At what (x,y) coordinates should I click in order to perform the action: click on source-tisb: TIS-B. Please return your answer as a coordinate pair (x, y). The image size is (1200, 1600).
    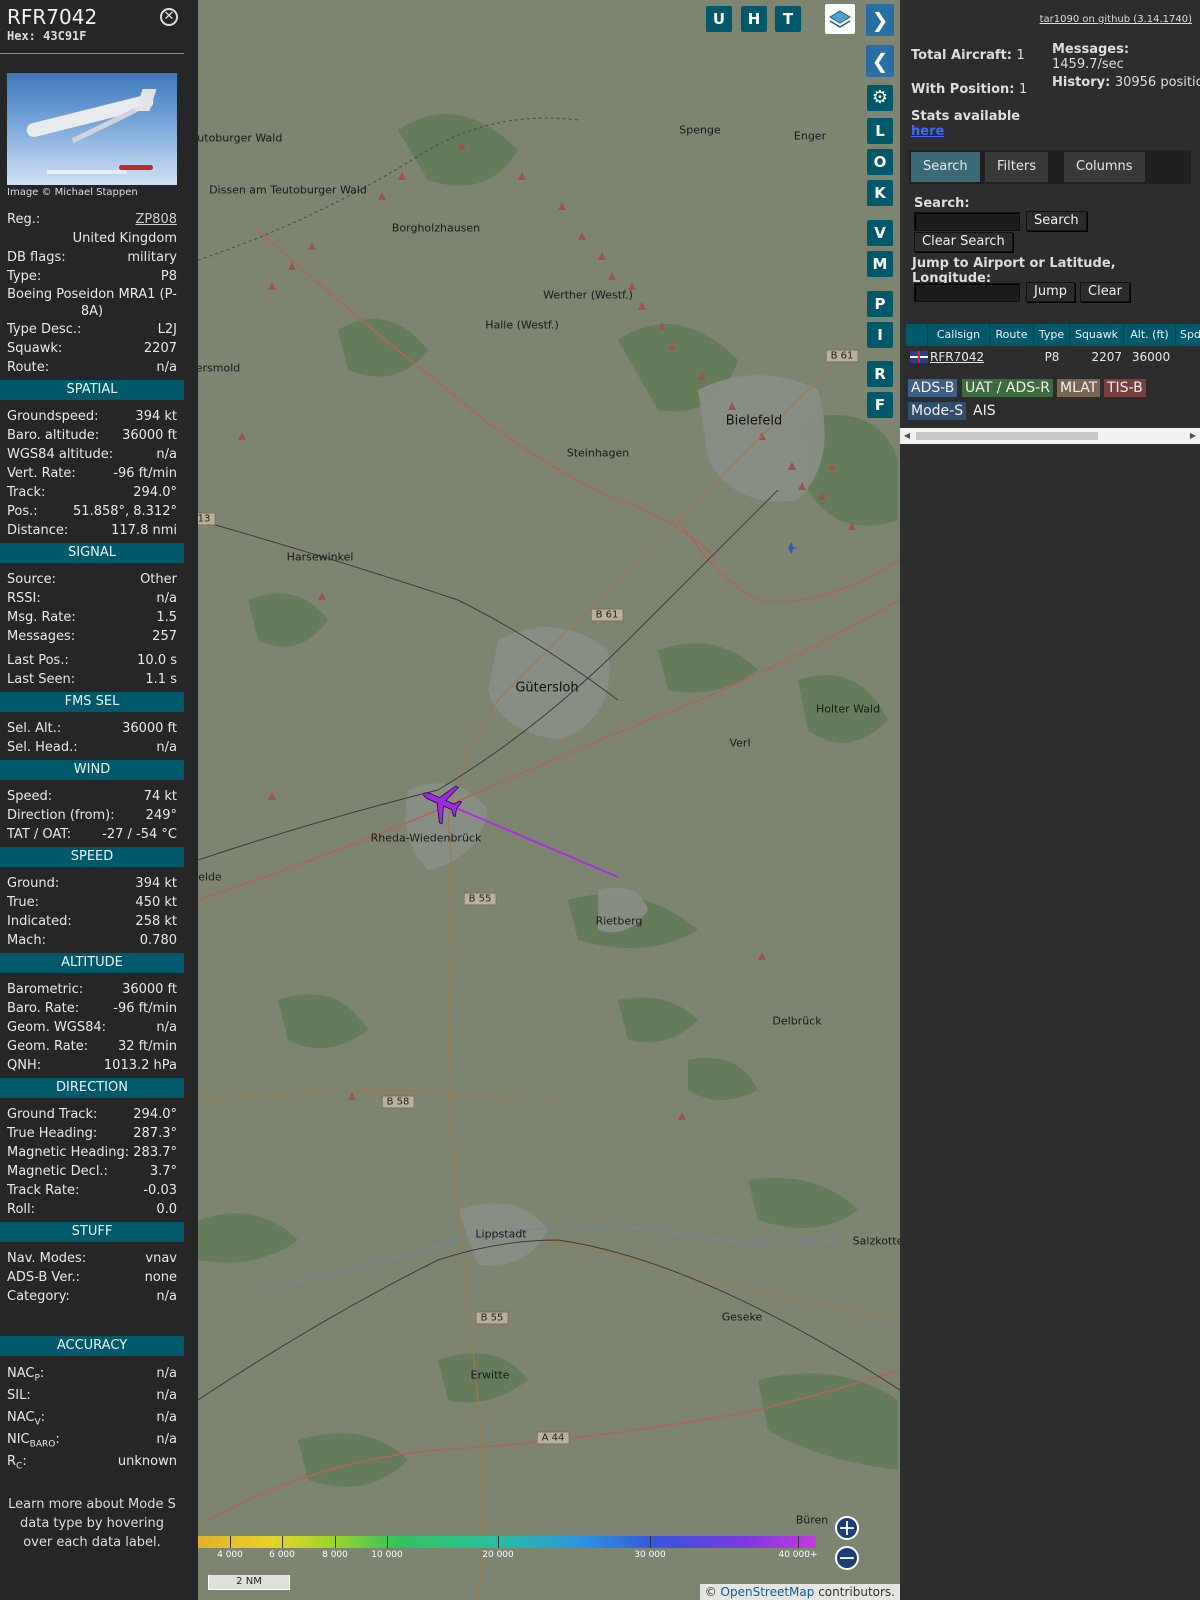
    Looking at the image, I should click on (1125, 388).